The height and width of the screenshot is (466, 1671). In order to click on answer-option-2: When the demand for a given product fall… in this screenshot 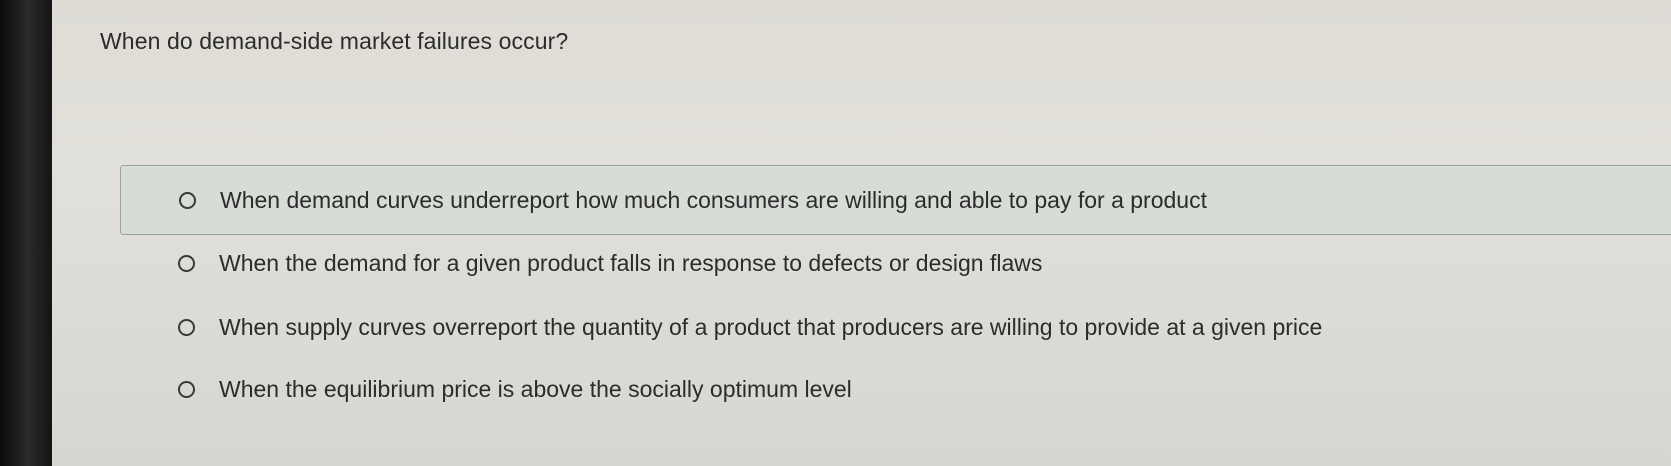, I will do `click(895, 263)`.